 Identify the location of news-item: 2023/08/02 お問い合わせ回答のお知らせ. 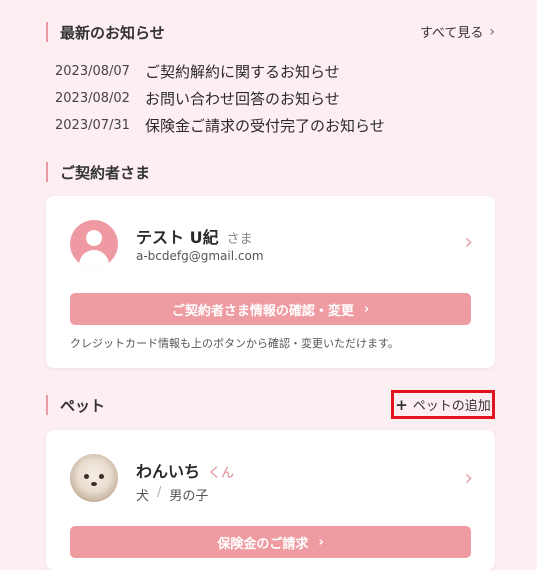
(220, 98).